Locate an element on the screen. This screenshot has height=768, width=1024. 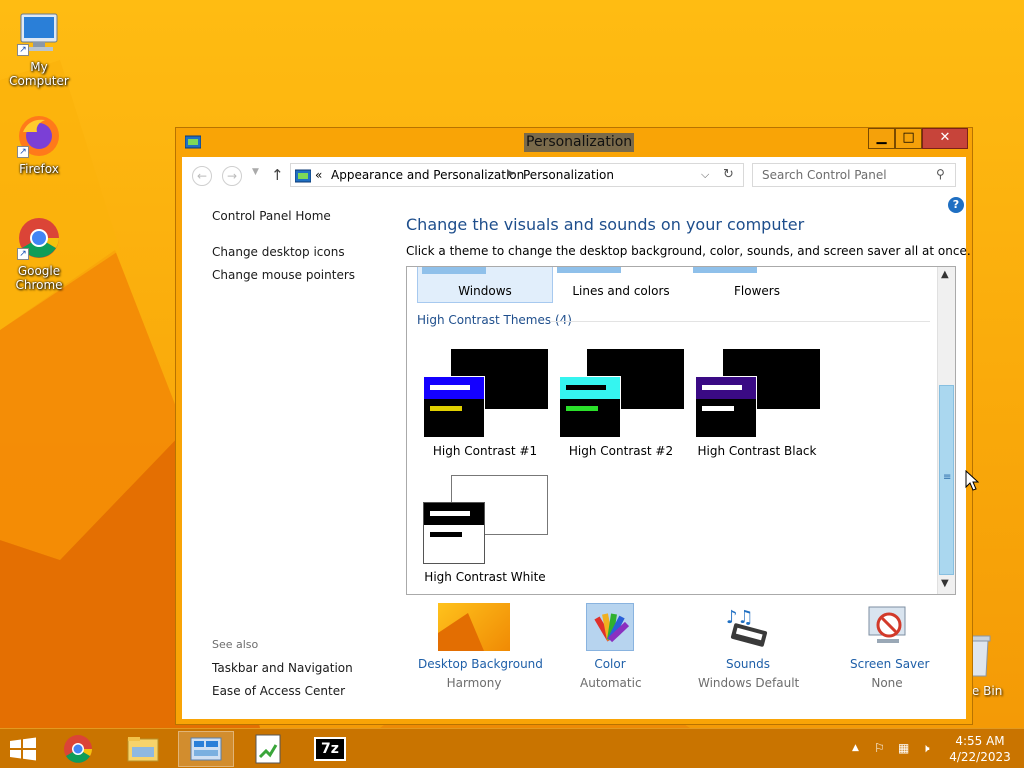
color-palette-icon is located at coordinates (610, 627).